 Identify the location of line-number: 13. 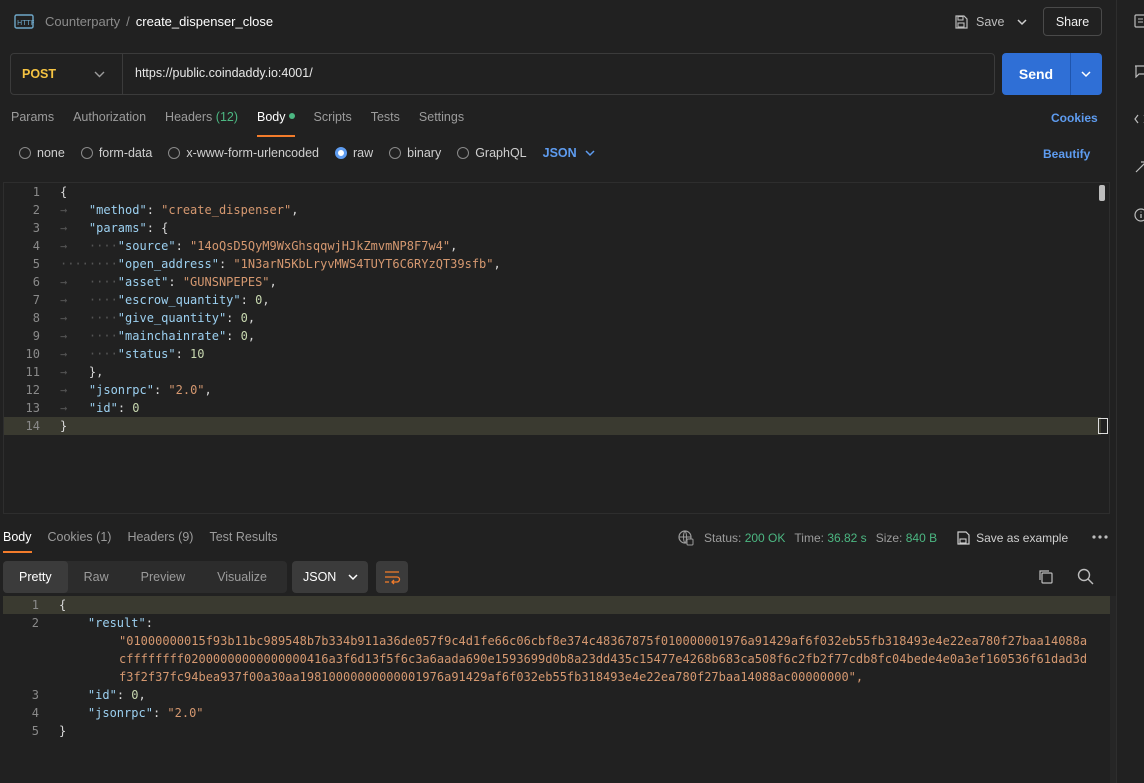
(32, 408).